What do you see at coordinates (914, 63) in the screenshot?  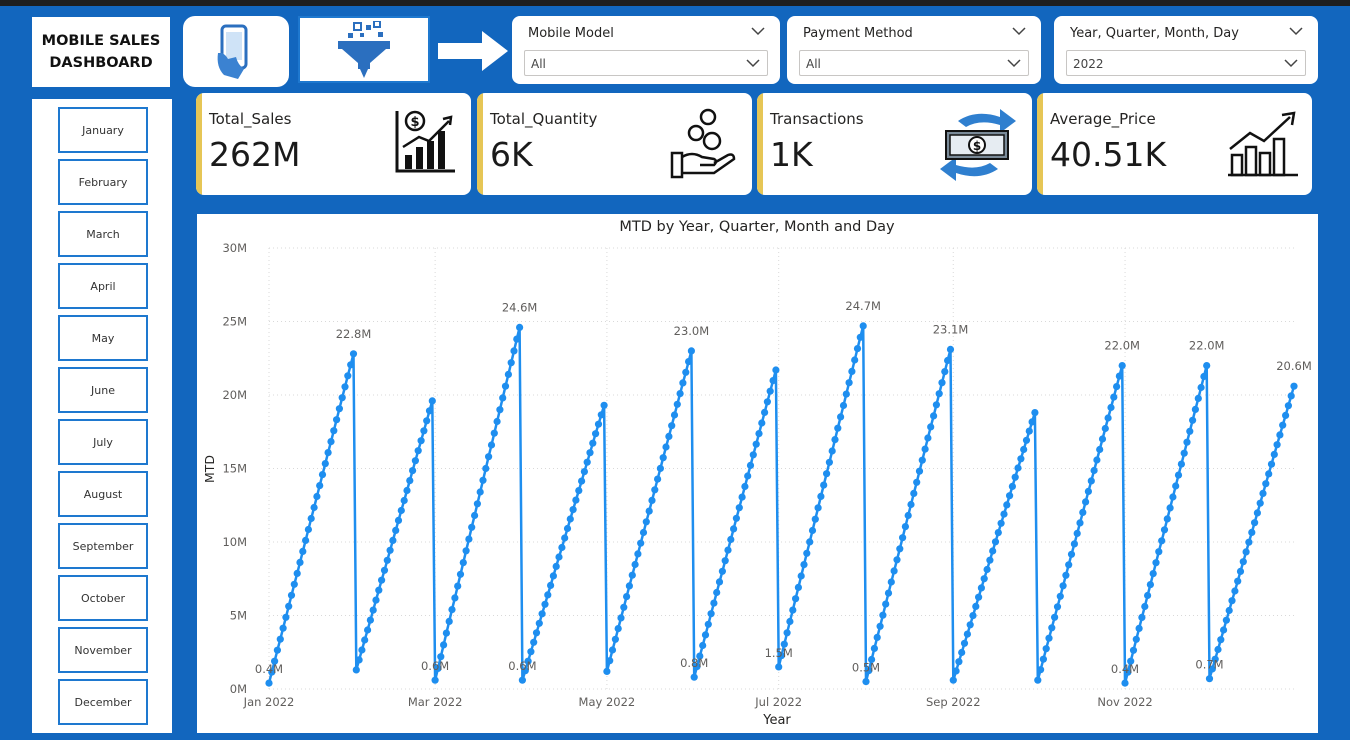 I see `payment-method-dropdown: All` at bounding box center [914, 63].